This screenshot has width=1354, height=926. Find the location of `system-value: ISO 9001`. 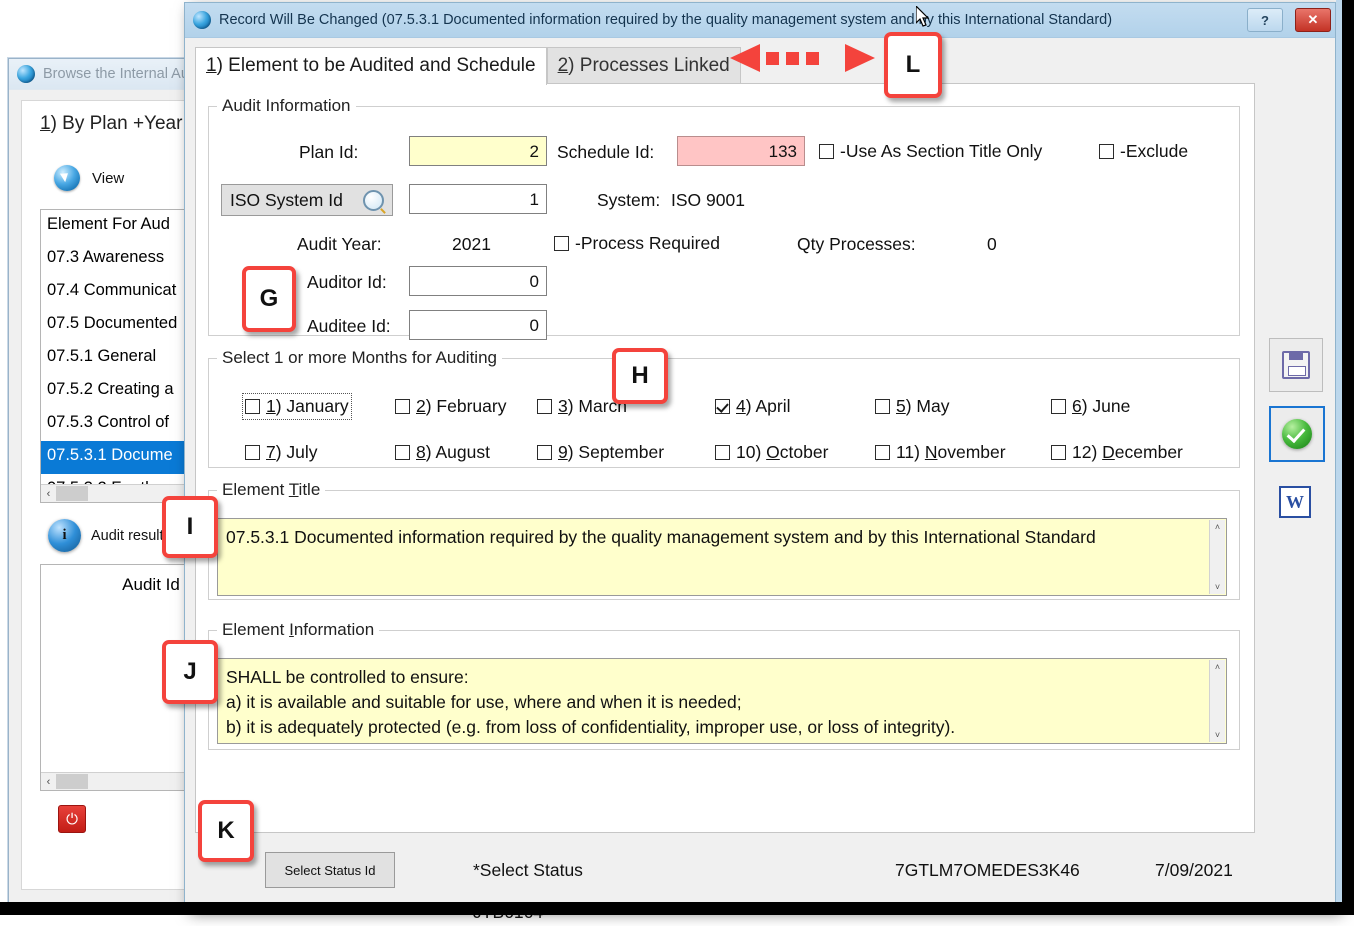

system-value: ISO 9001 is located at coordinates (708, 200).